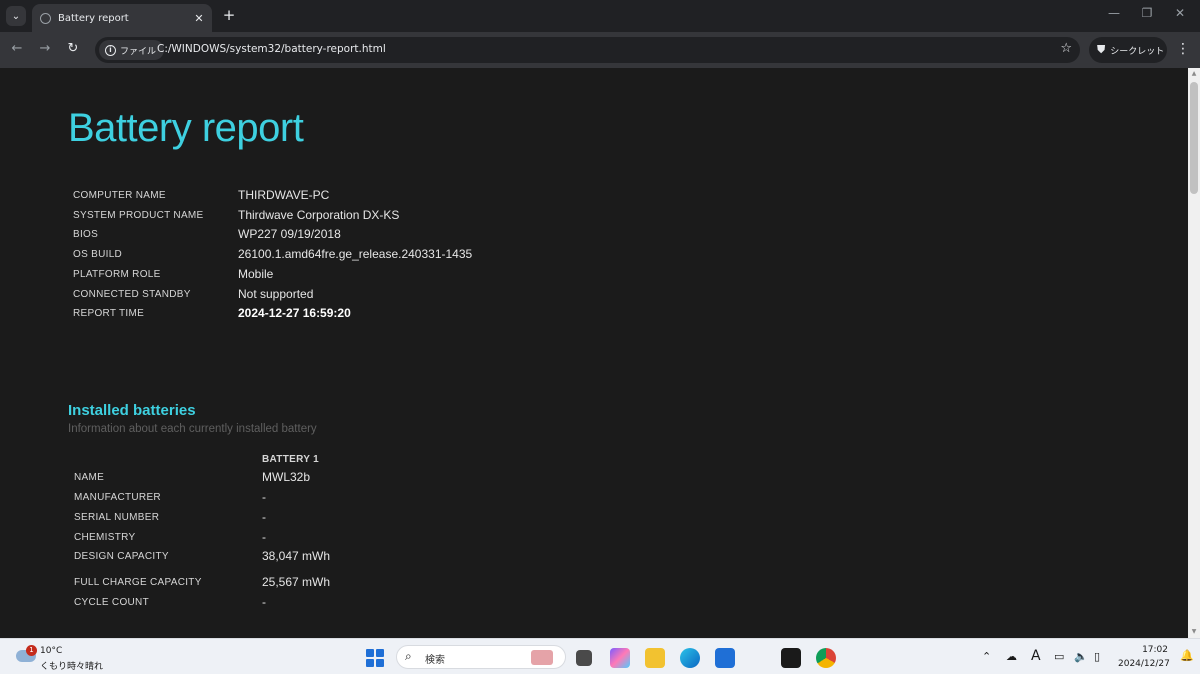 Image resolution: width=1200 pixels, height=674 pixels. Describe the element at coordinates (1101, 49) in the screenshot. I see `incognito-icon: ⛊` at that location.